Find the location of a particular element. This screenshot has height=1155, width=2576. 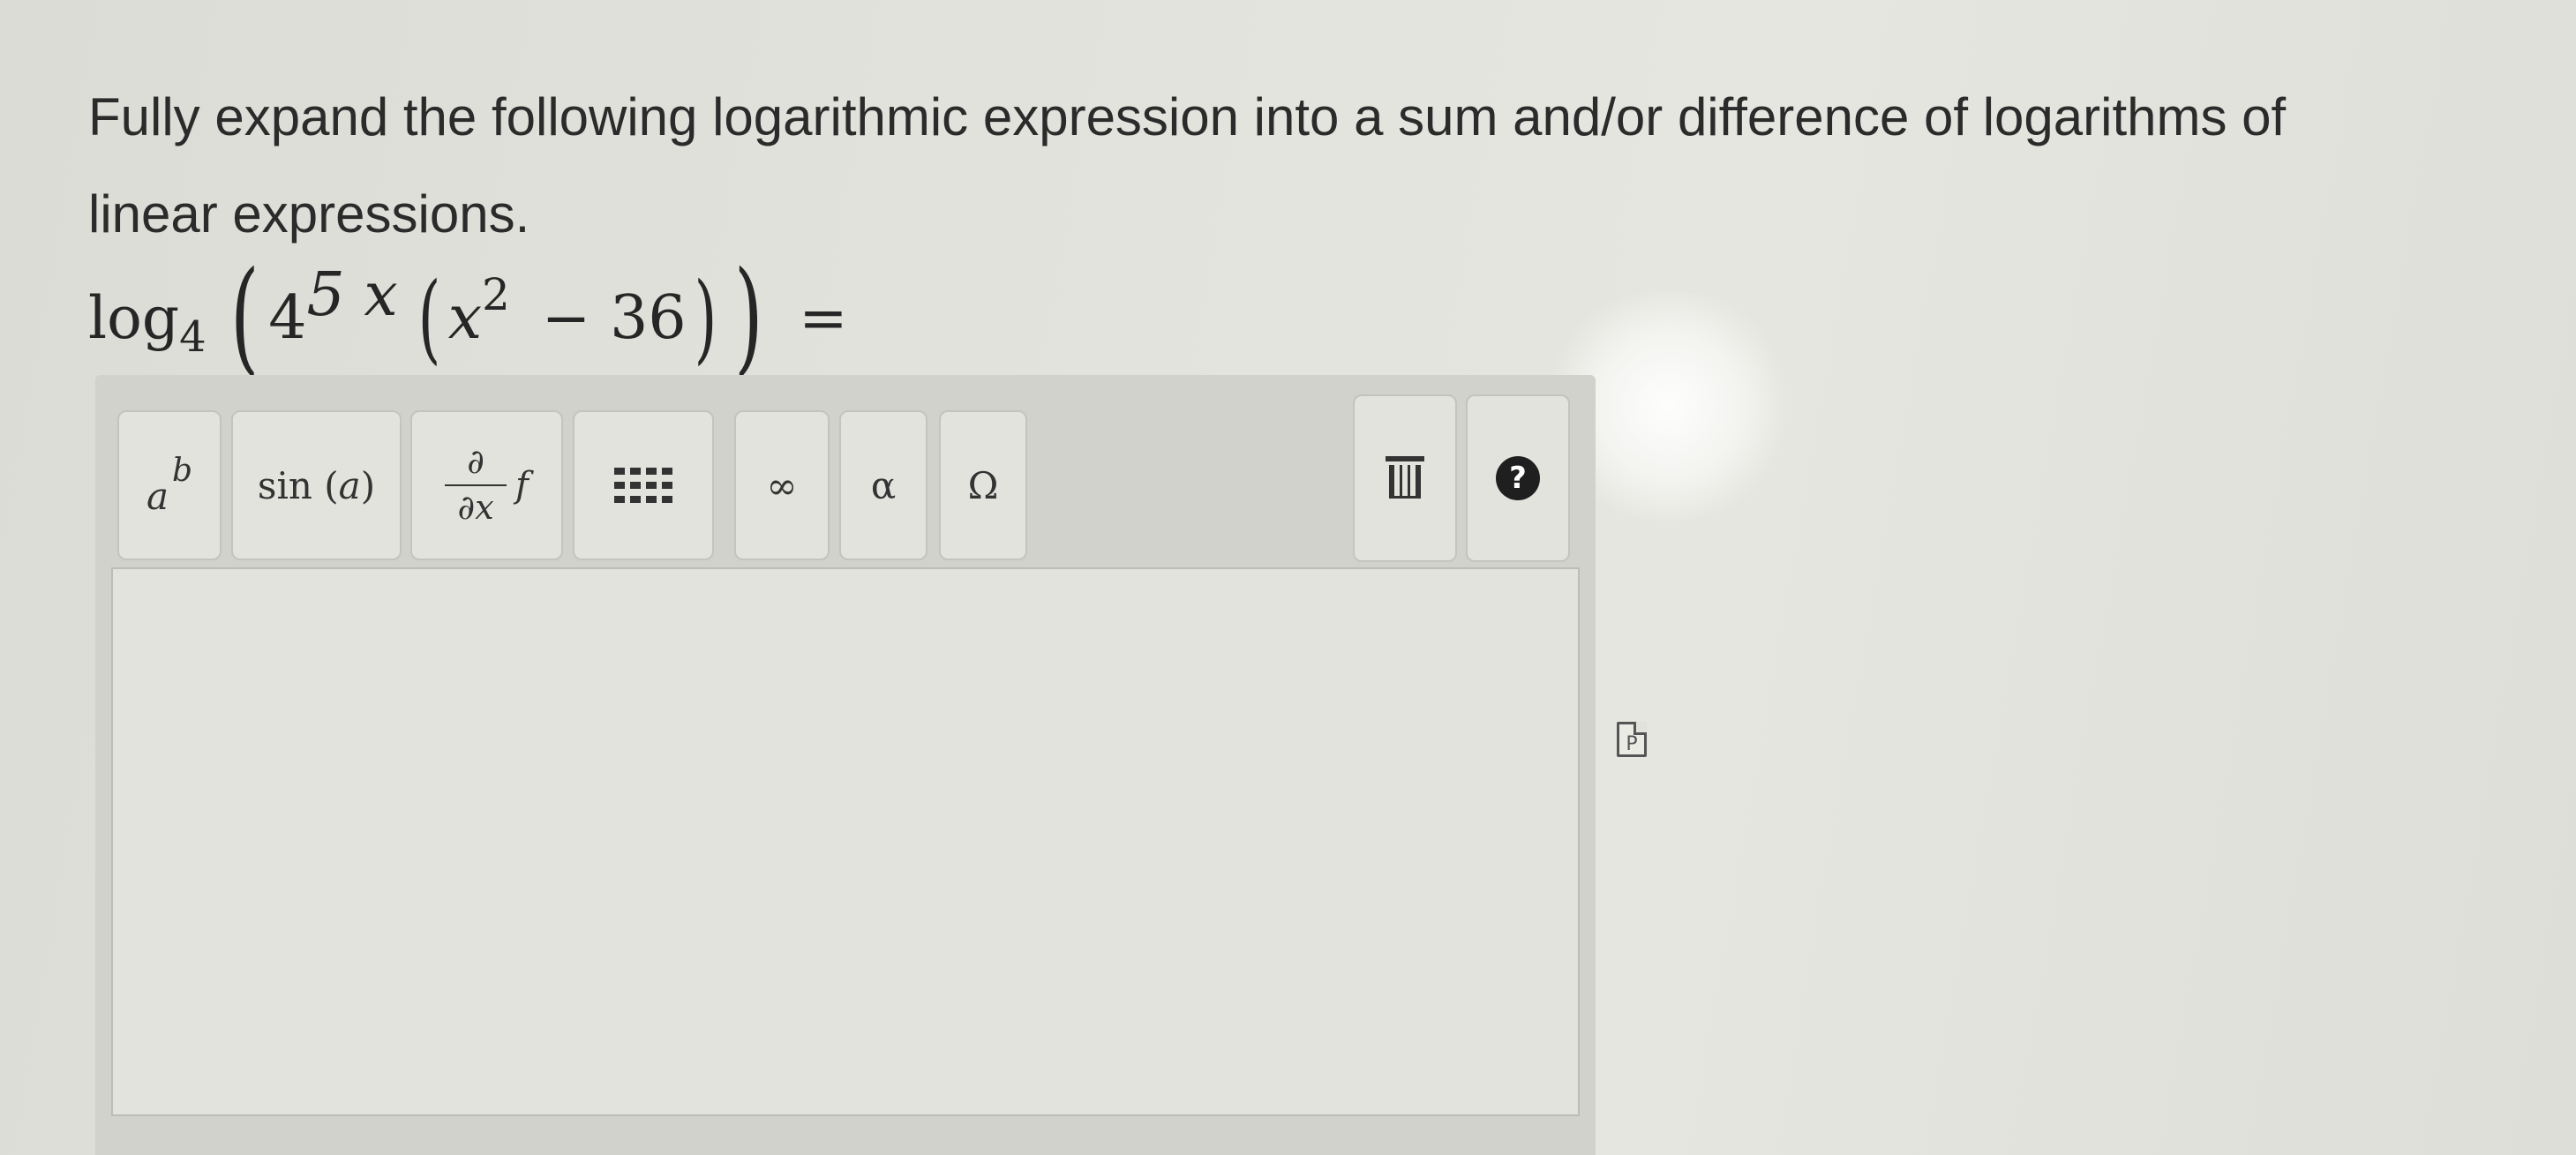

log-expression: log 4 ( 4 5 x ( x 2 − 36 ) ) = is located at coordinates (468, 317).